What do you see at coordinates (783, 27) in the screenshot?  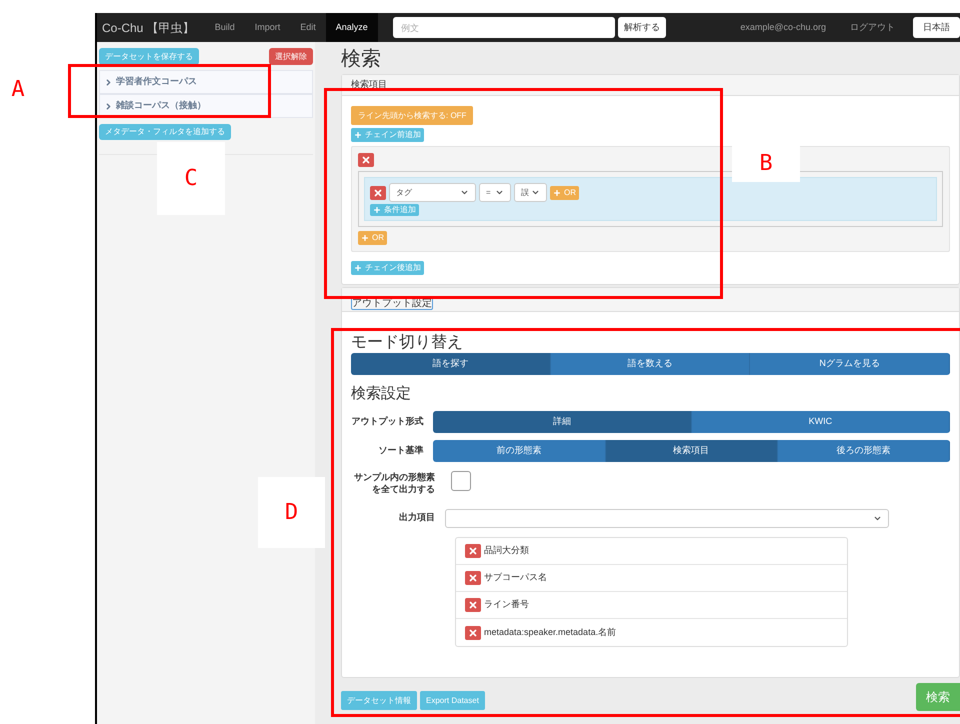 I see `user-email: example@co-chu.org` at bounding box center [783, 27].